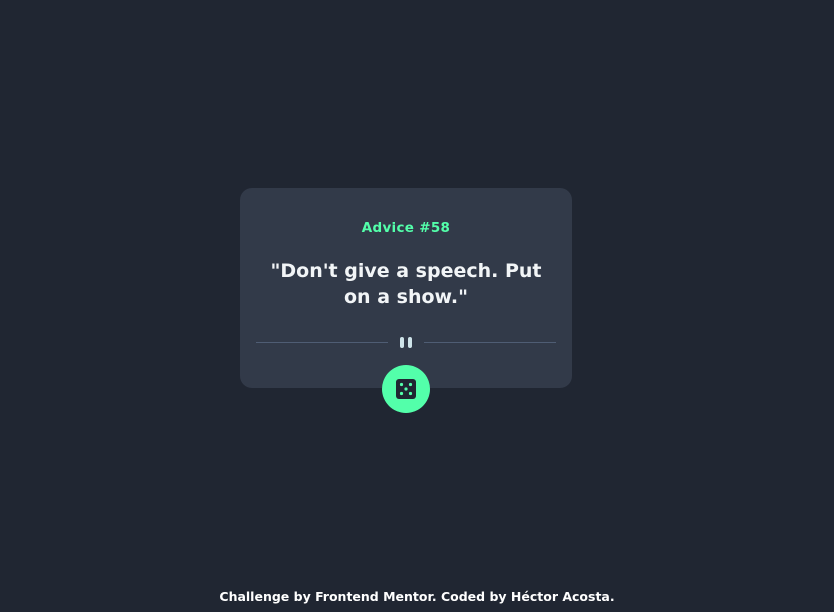 The width and height of the screenshot is (834, 612). What do you see at coordinates (490, 342) in the screenshot?
I see `divider-line-right` at bounding box center [490, 342].